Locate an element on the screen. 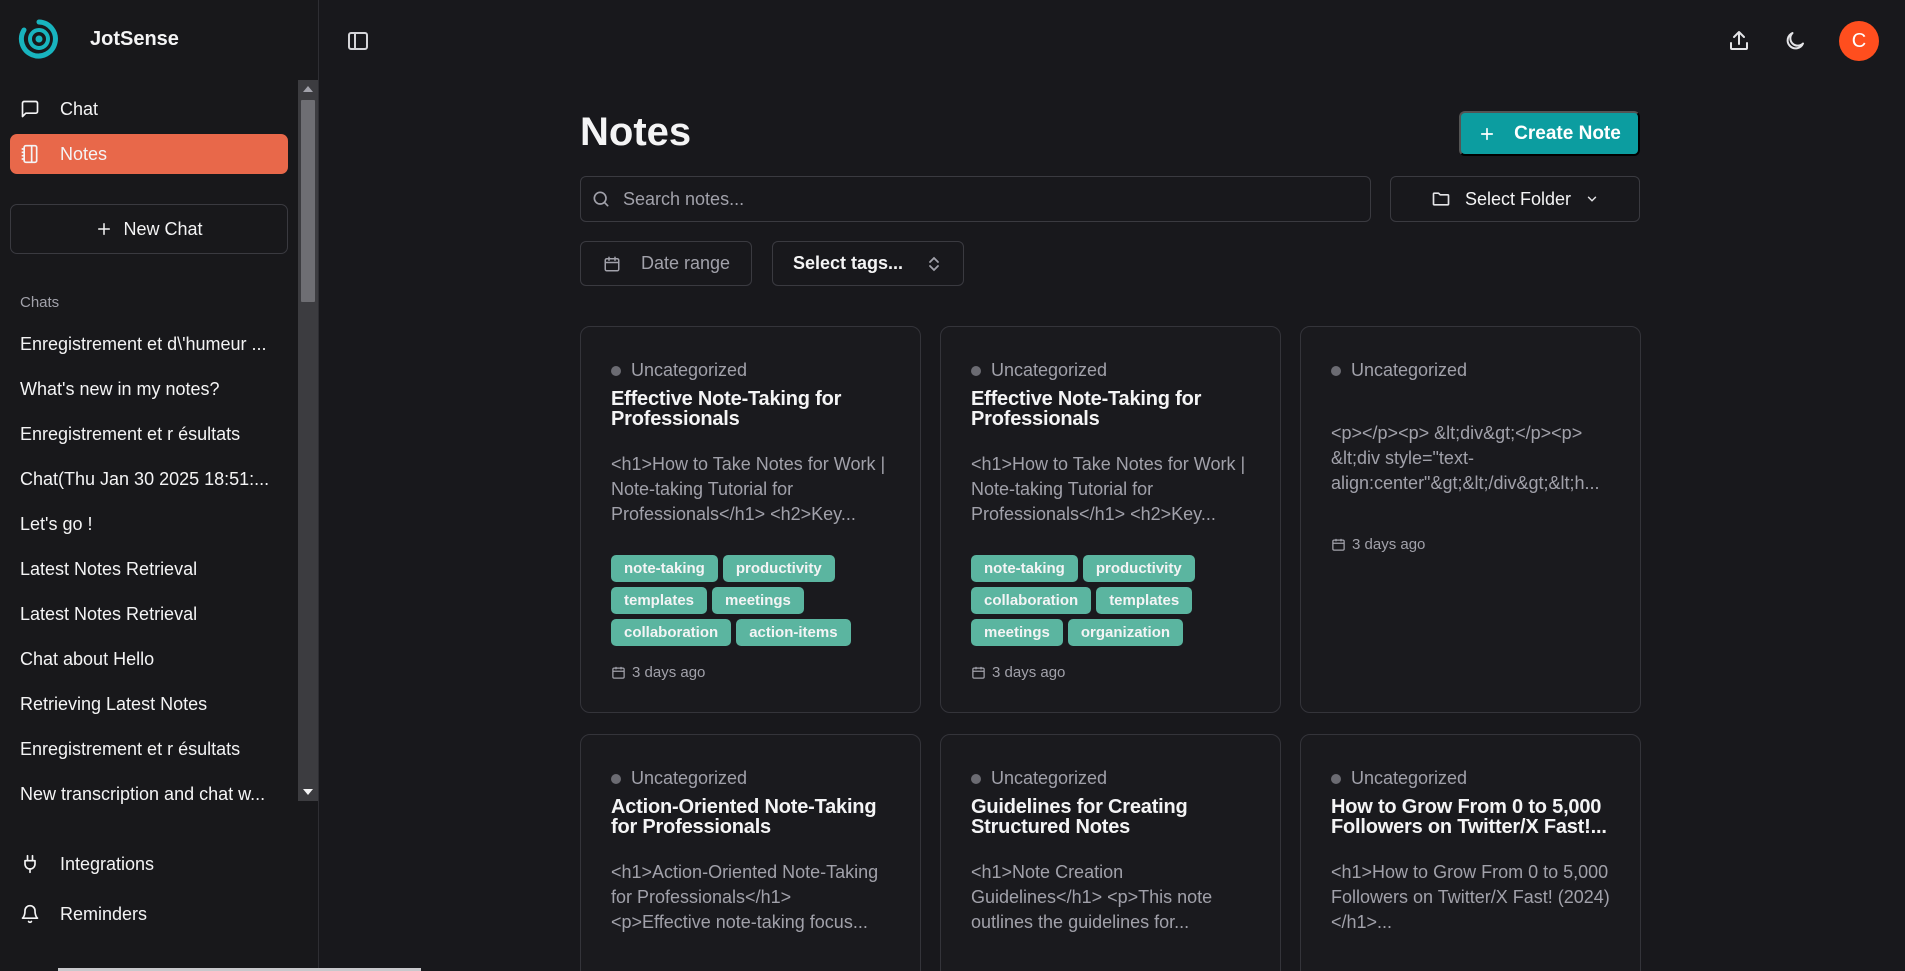 The height and width of the screenshot is (971, 1905). dark-mode-moon-icon is located at coordinates (1795, 41).